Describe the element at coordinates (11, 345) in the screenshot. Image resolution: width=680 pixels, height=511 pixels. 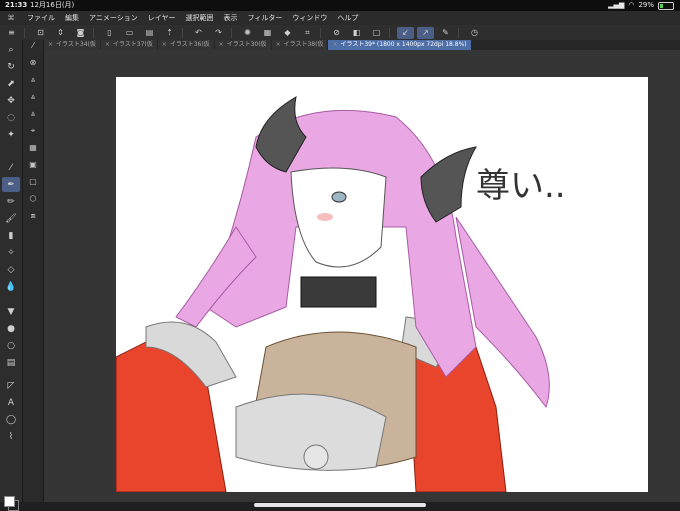
I see `shape-icon: ○` at that location.